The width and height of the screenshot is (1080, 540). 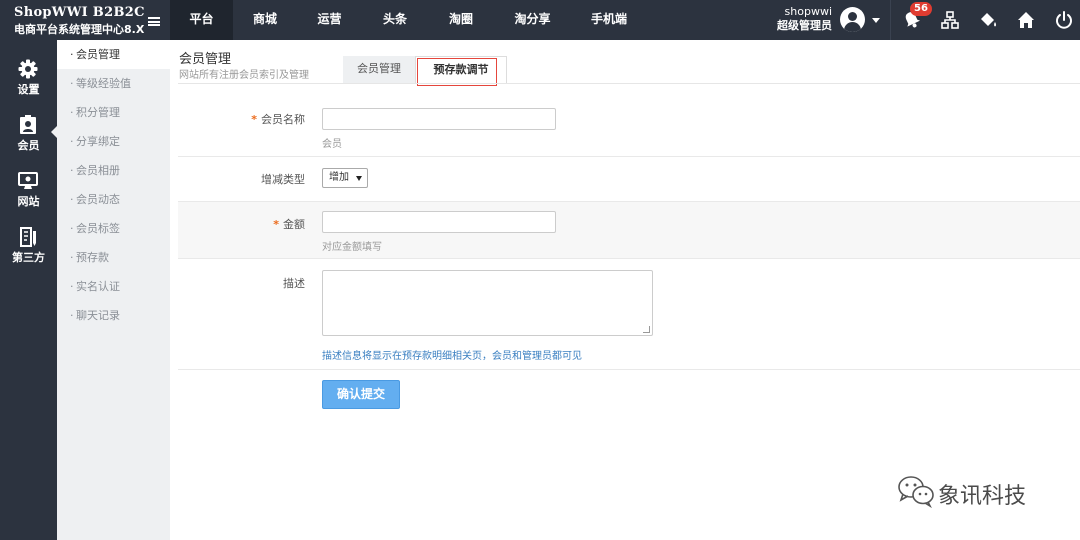 I want to click on nav-item-mall: 商城, so click(x=265, y=20).